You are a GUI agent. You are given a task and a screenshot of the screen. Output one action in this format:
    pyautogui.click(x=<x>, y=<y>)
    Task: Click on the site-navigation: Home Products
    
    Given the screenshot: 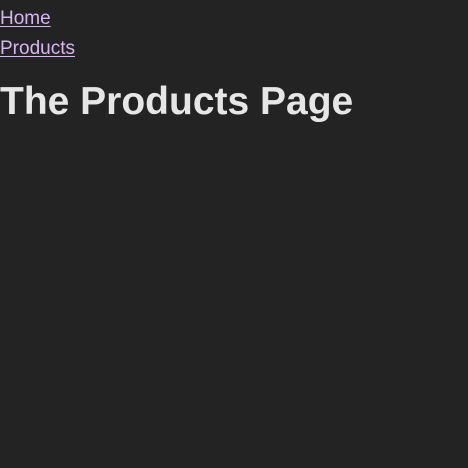 What is the action you would take?
    pyautogui.click(x=234, y=34)
    